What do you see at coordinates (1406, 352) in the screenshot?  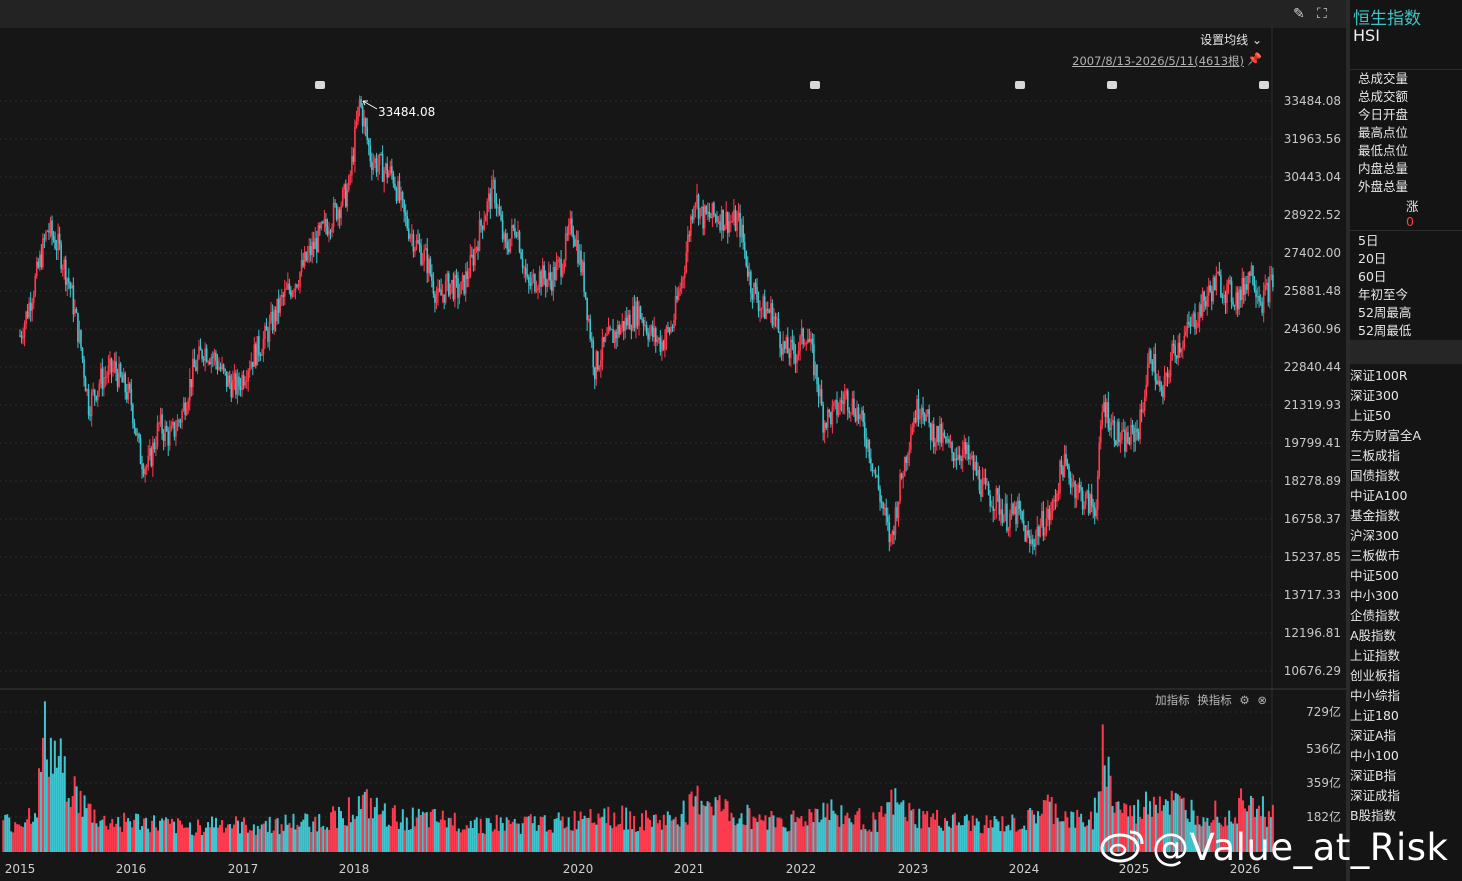 I see `panel-tab-bar` at bounding box center [1406, 352].